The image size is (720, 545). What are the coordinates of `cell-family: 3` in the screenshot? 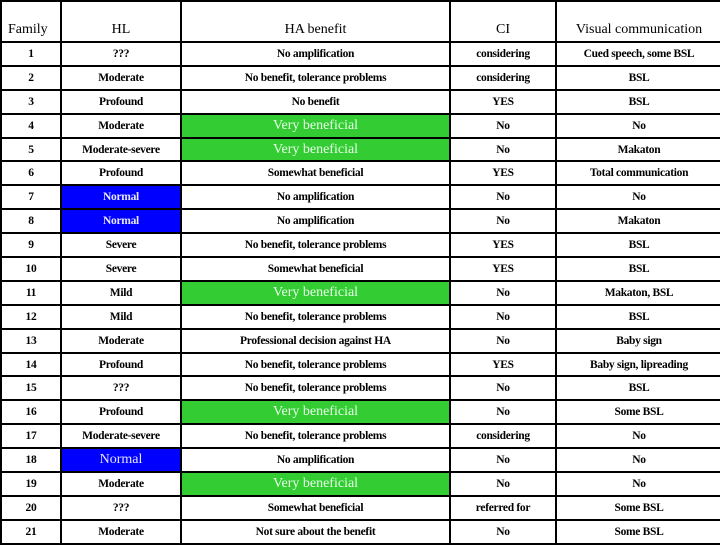 It's located at (31, 101).